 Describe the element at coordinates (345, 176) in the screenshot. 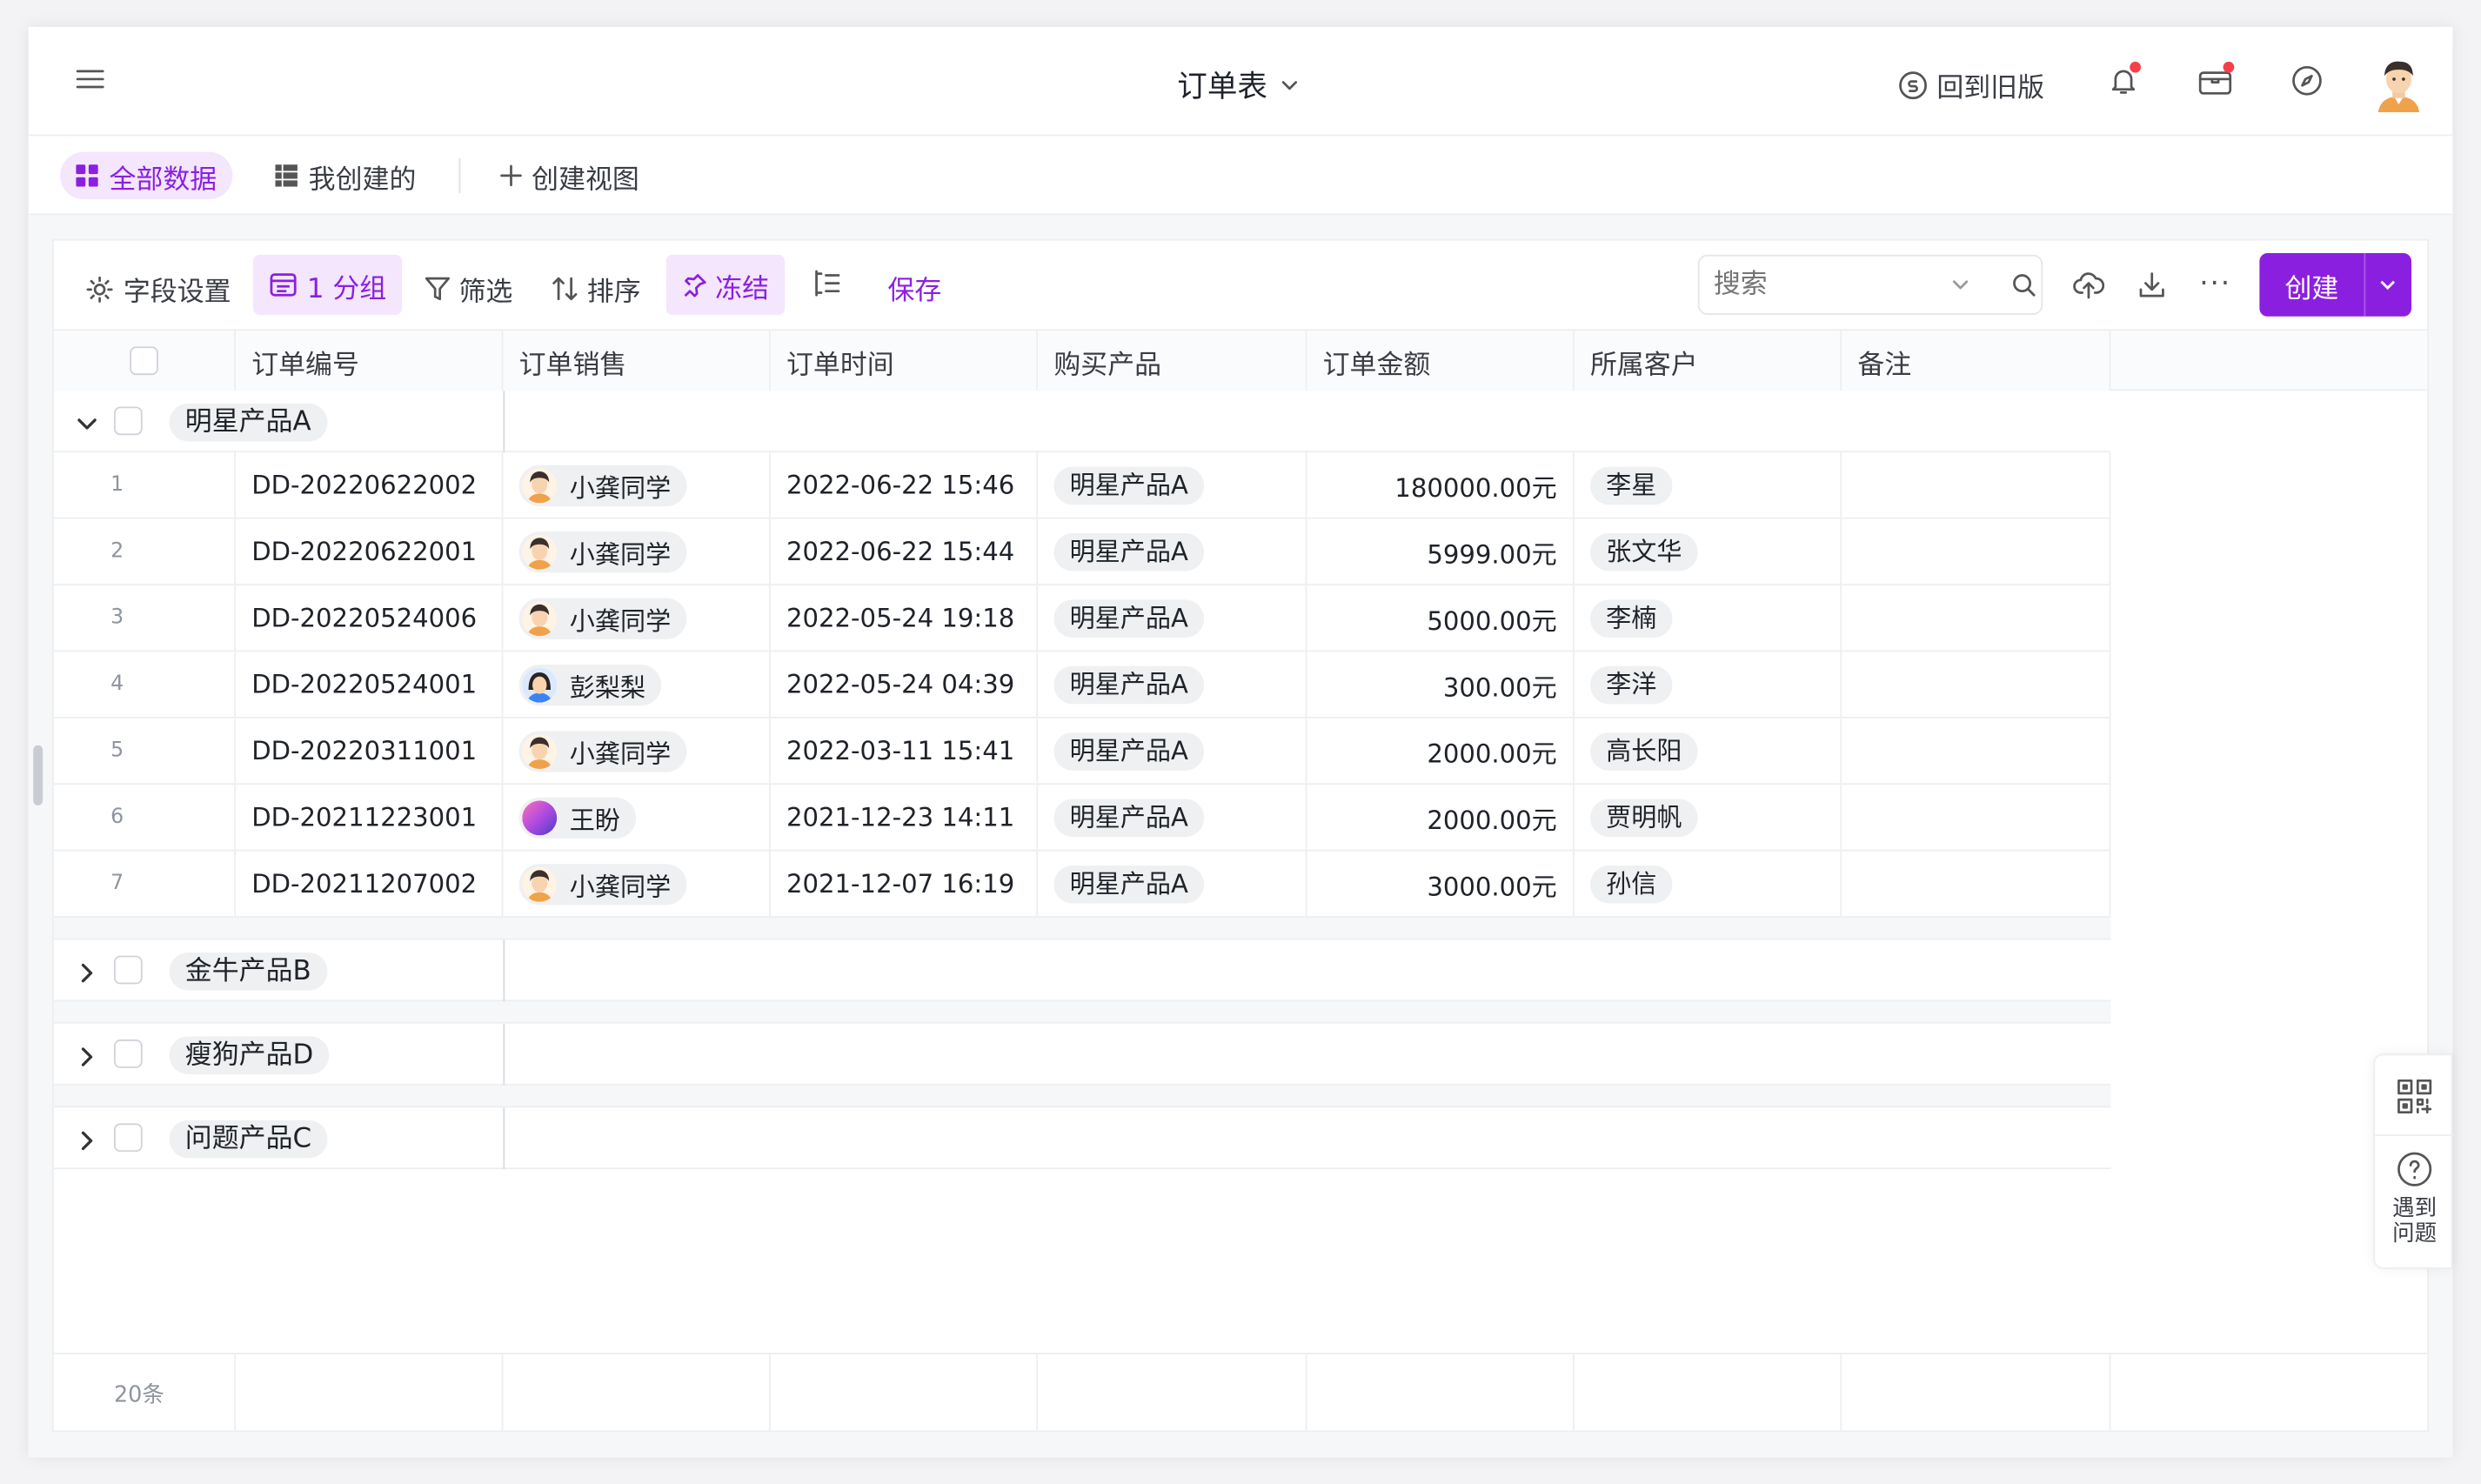

I see `view-tab-created-by-me: 我创建的` at that location.